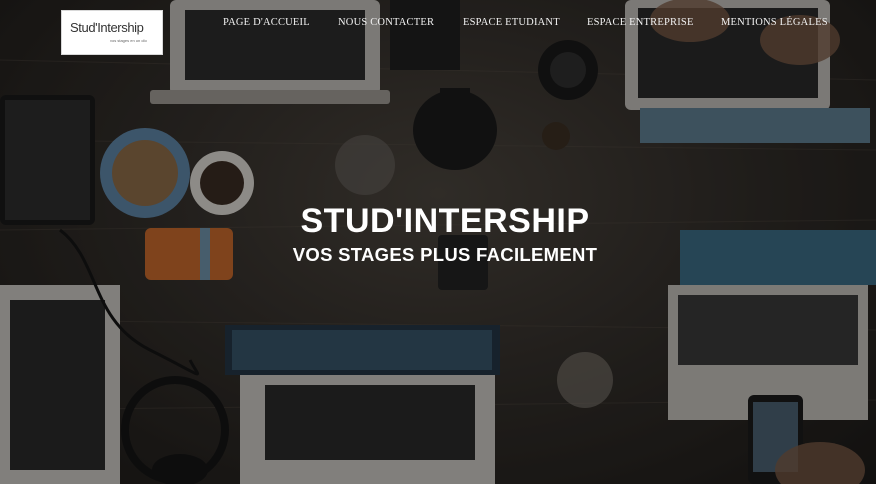 The width and height of the screenshot is (876, 484). Describe the element at coordinates (445, 254) in the screenshot. I see `hero-subtitle: VOS STAGES PLUS FACILEMENT` at that location.